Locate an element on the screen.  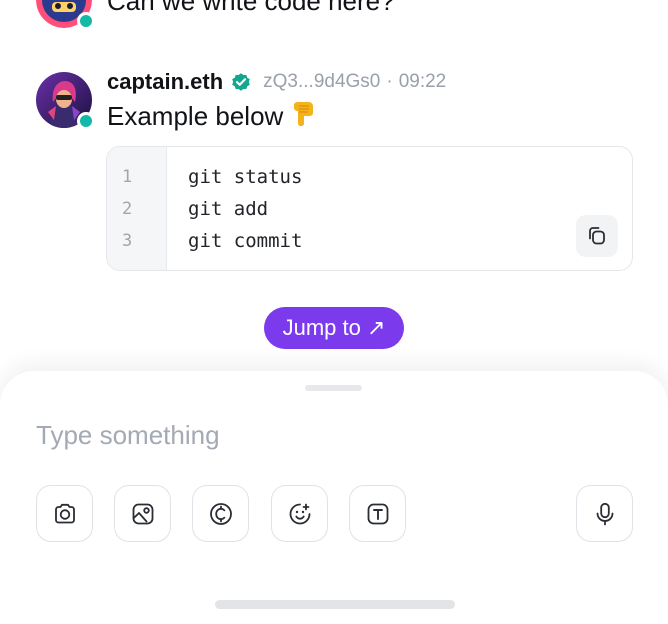
message-meta: zQ3...9d4Gs0 · 09:22 is located at coordinates (354, 82).